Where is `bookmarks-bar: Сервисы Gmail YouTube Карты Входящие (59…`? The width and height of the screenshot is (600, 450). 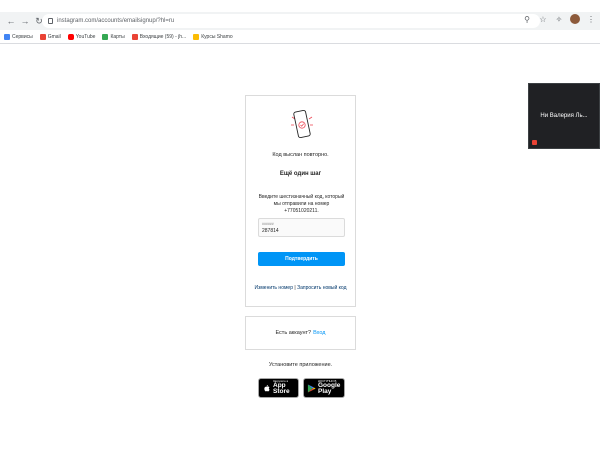
bookmarks-bar: Сервисы Gmail YouTube Карты Входящие (59… is located at coordinates (300, 37).